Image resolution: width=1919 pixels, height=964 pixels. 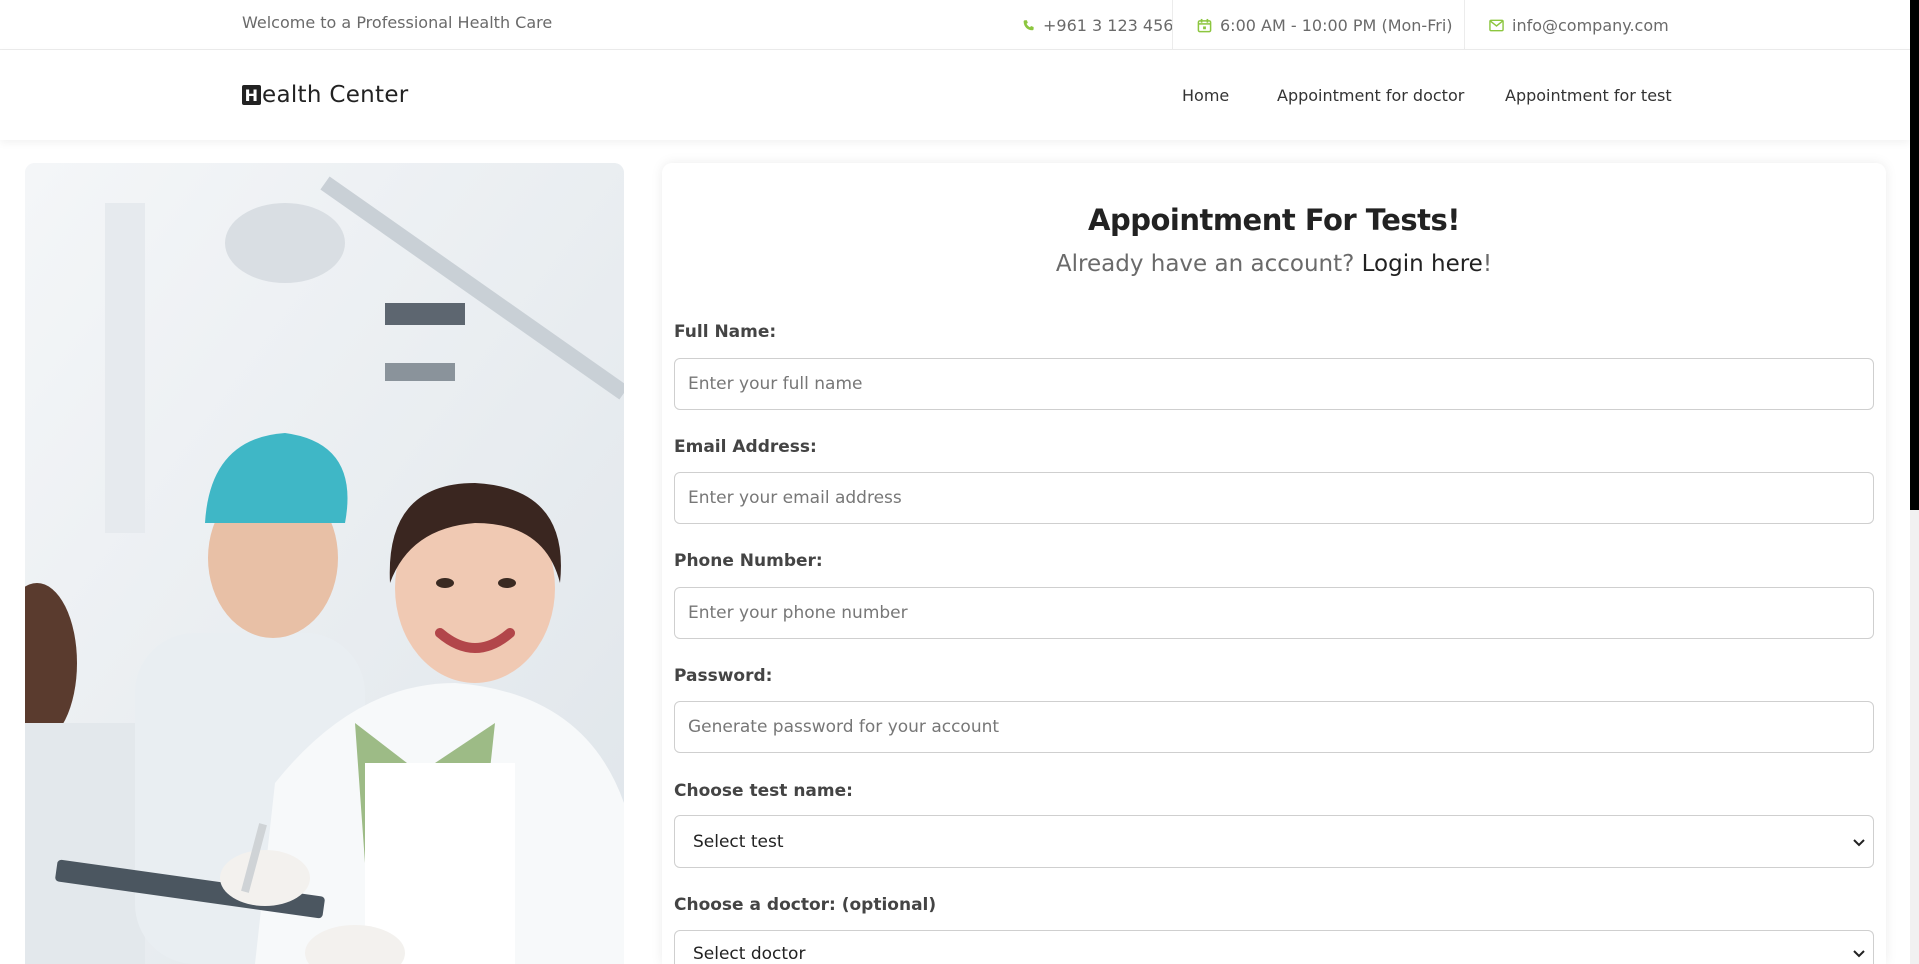 What do you see at coordinates (1914, 255) in the screenshot?
I see `scrollbar-thumb` at bounding box center [1914, 255].